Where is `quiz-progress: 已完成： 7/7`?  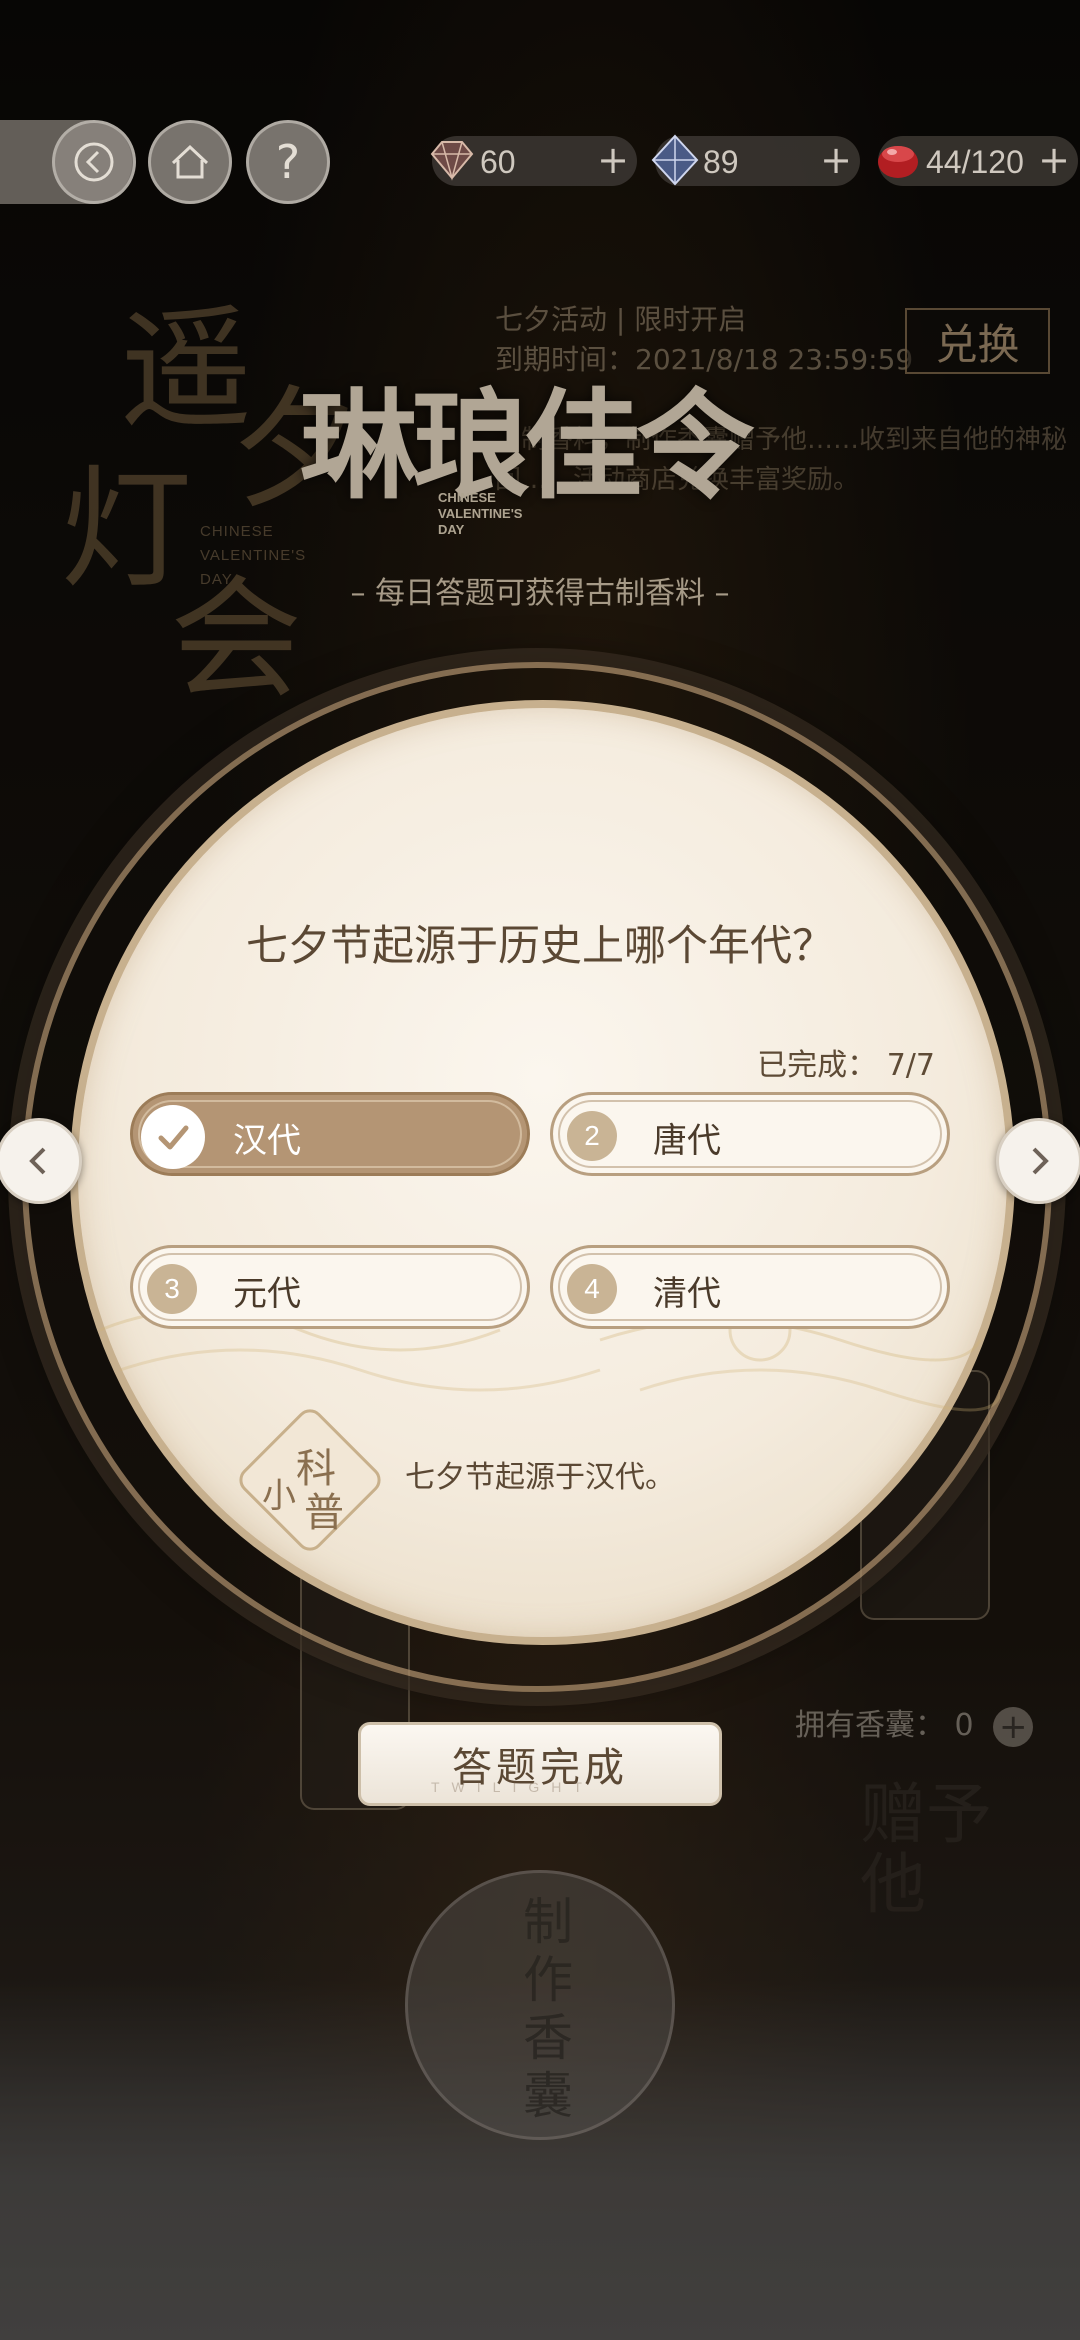 quiz-progress: 已完成： 7/7 is located at coordinates (846, 1062).